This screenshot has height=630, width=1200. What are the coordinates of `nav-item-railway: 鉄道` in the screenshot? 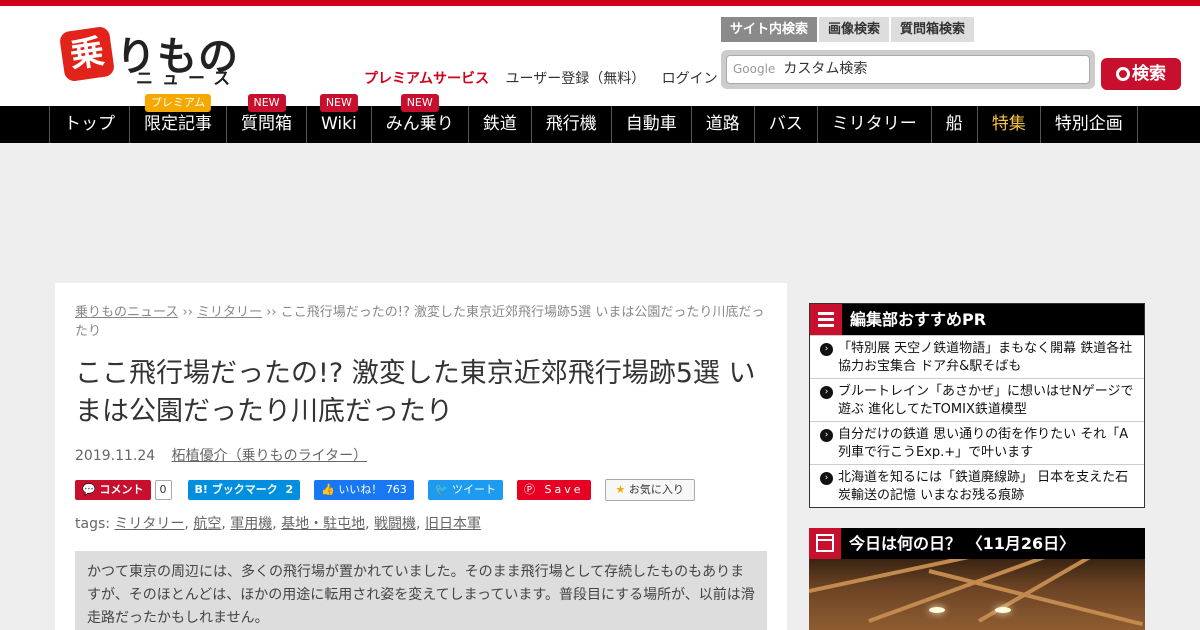 It's located at (500, 124).